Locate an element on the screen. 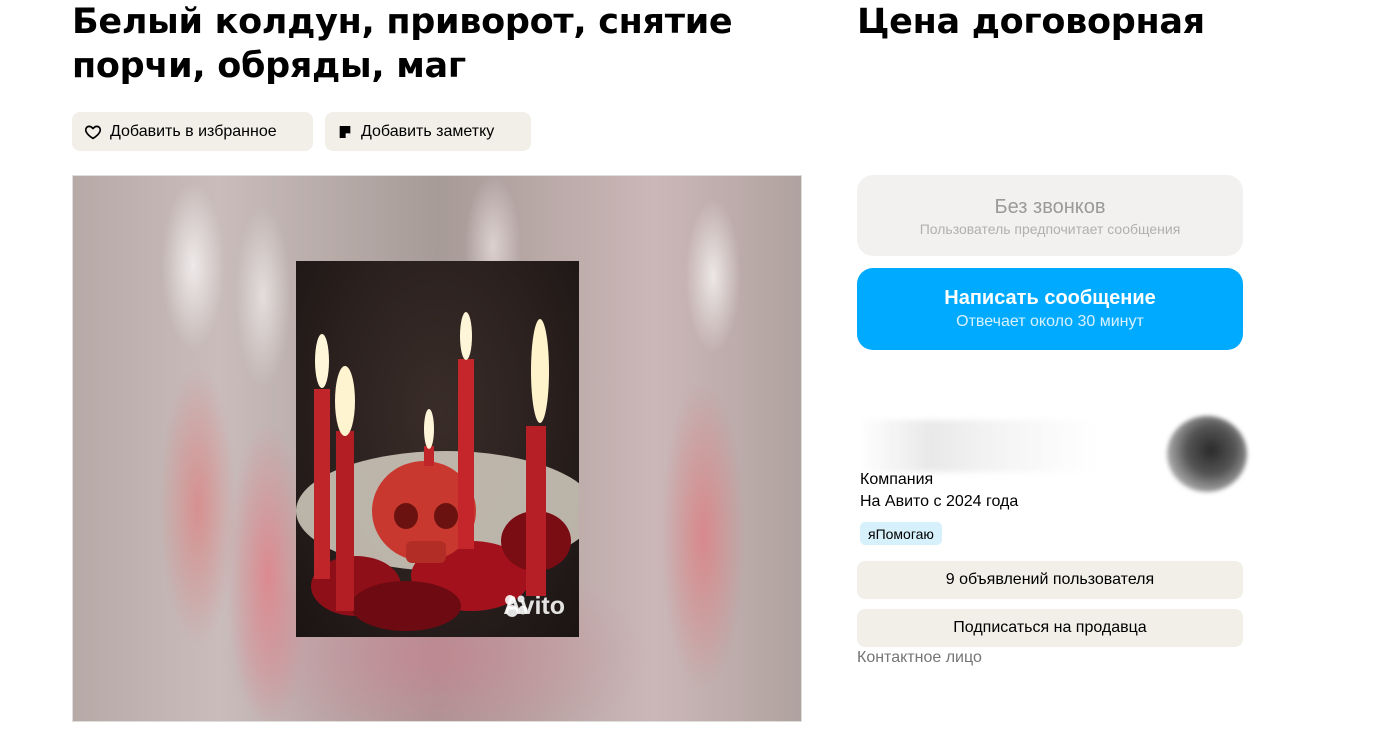  seller-badge: яПомогаю is located at coordinates (901, 533).